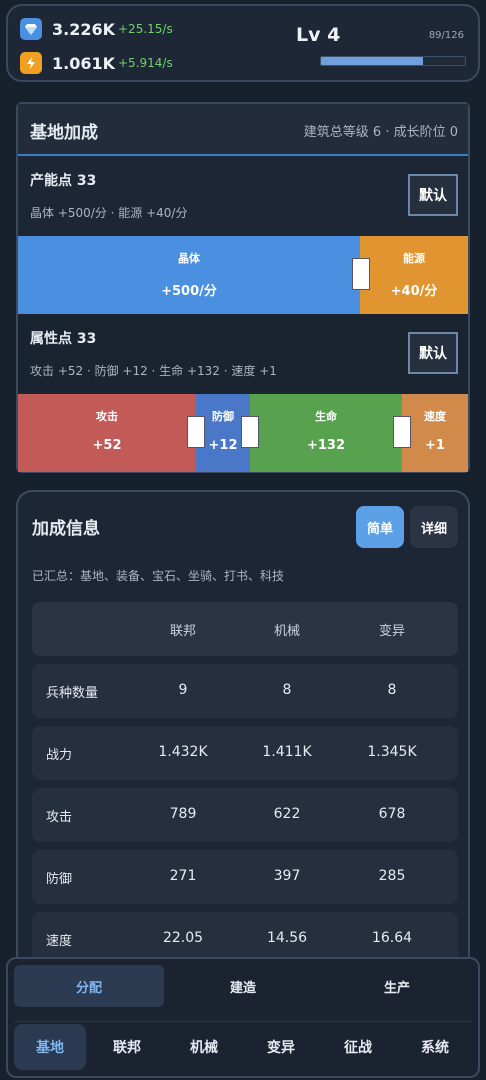  What do you see at coordinates (446, 35) in the screenshot?
I see `xp-text: 89/126` at bounding box center [446, 35].